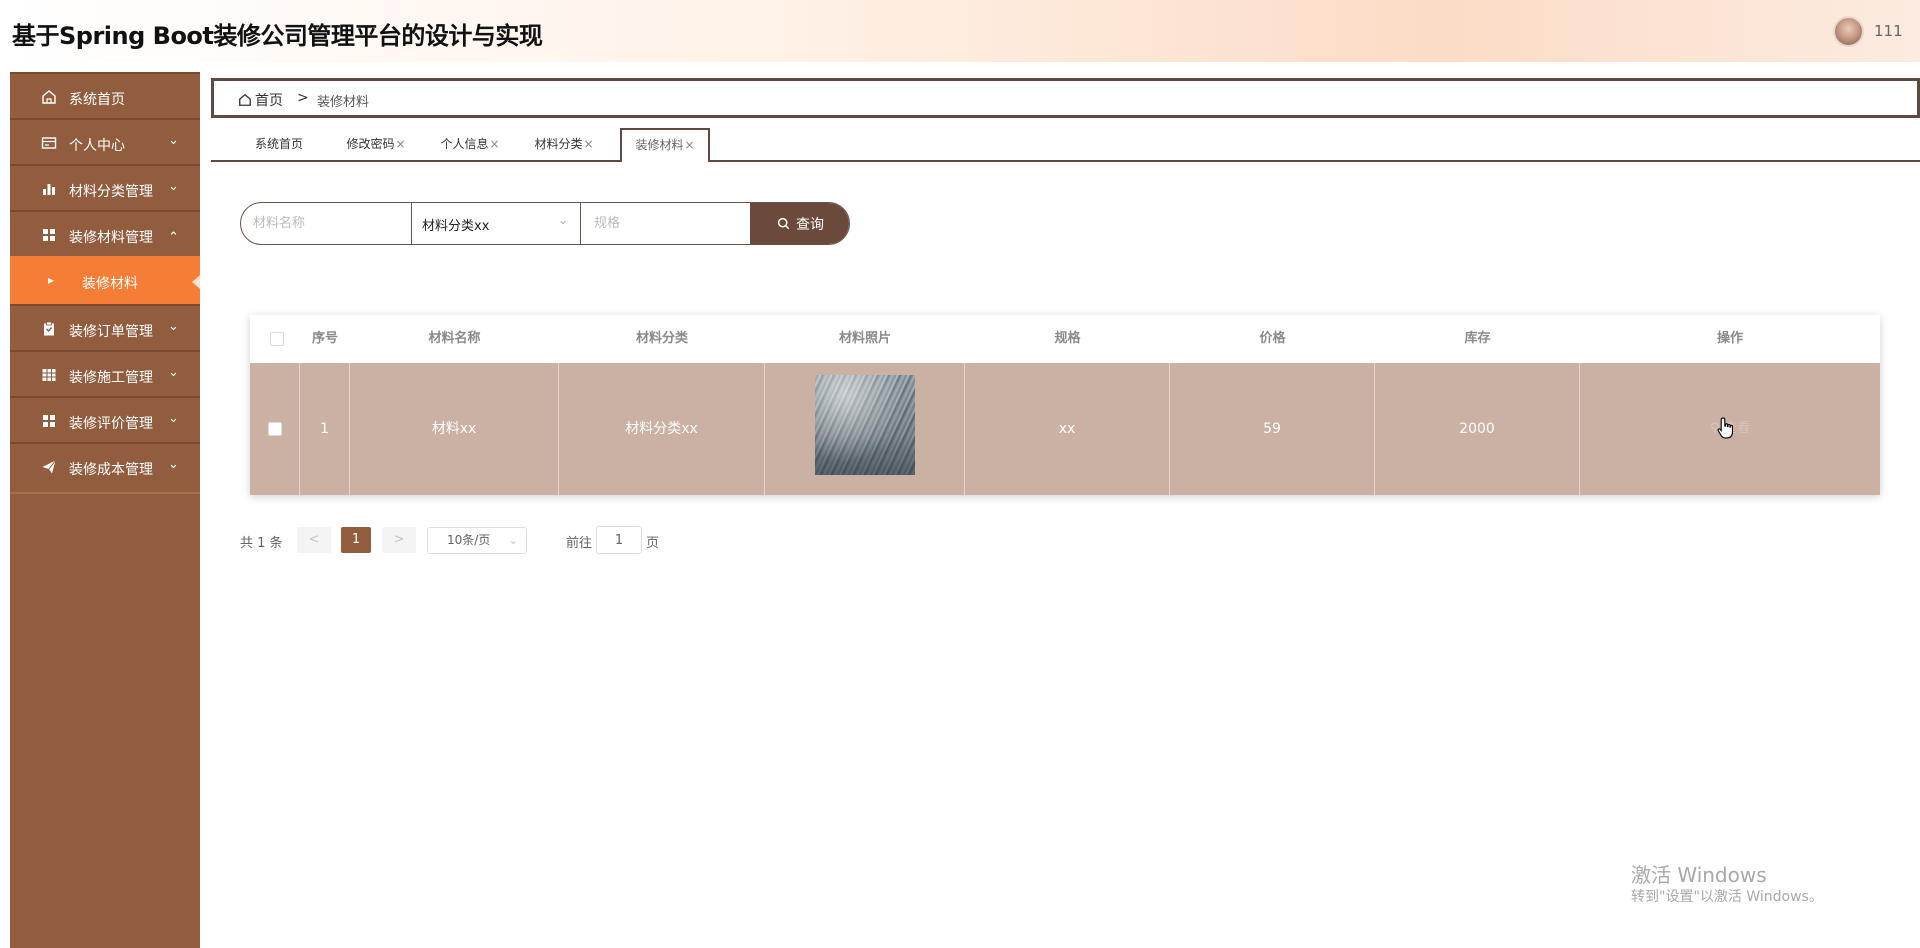 The image size is (1920, 948). Describe the element at coordinates (49, 189) in the screenshot. I see `bar-chart-icon` at that location.